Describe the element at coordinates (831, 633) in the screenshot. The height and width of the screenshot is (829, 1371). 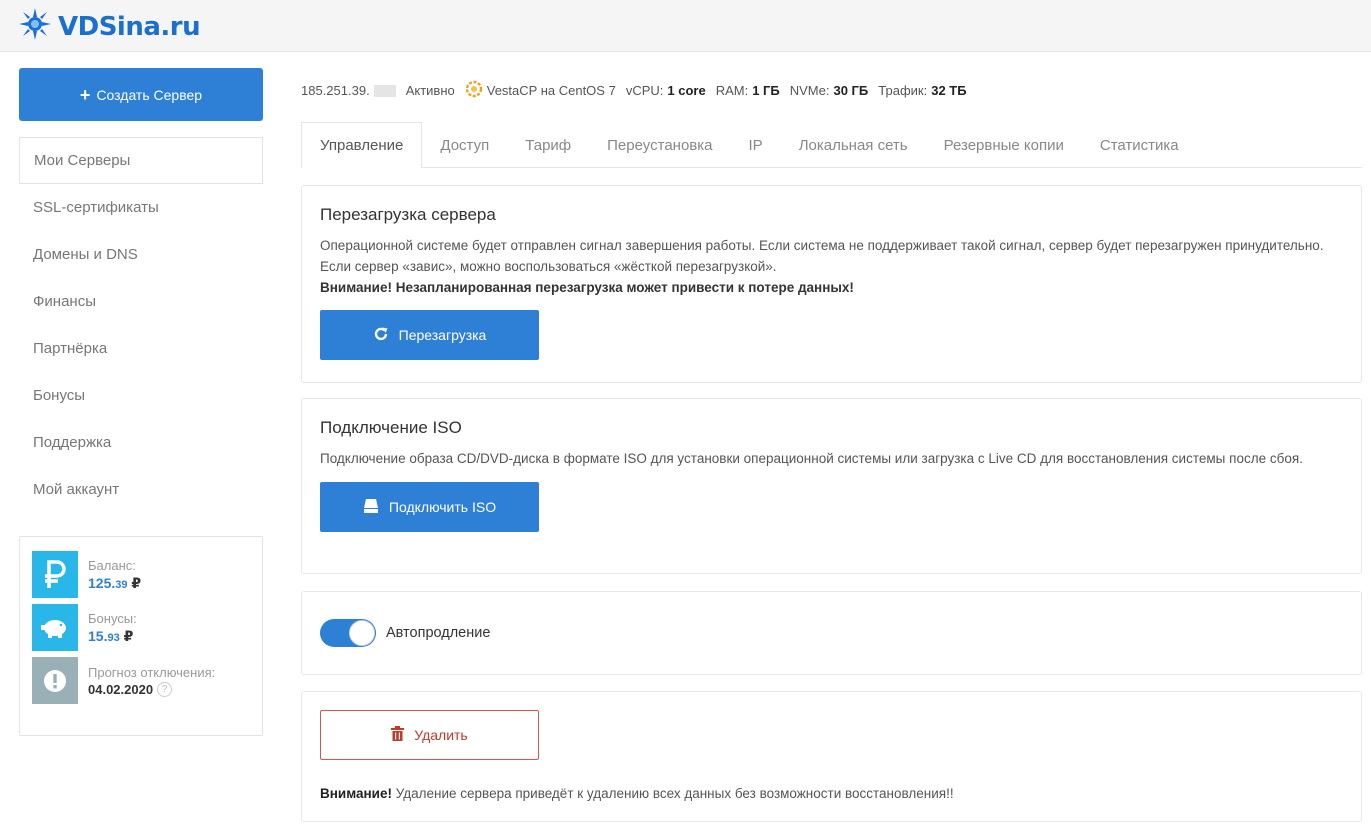
I see `autorenew-panel: Автопродление` at that location.